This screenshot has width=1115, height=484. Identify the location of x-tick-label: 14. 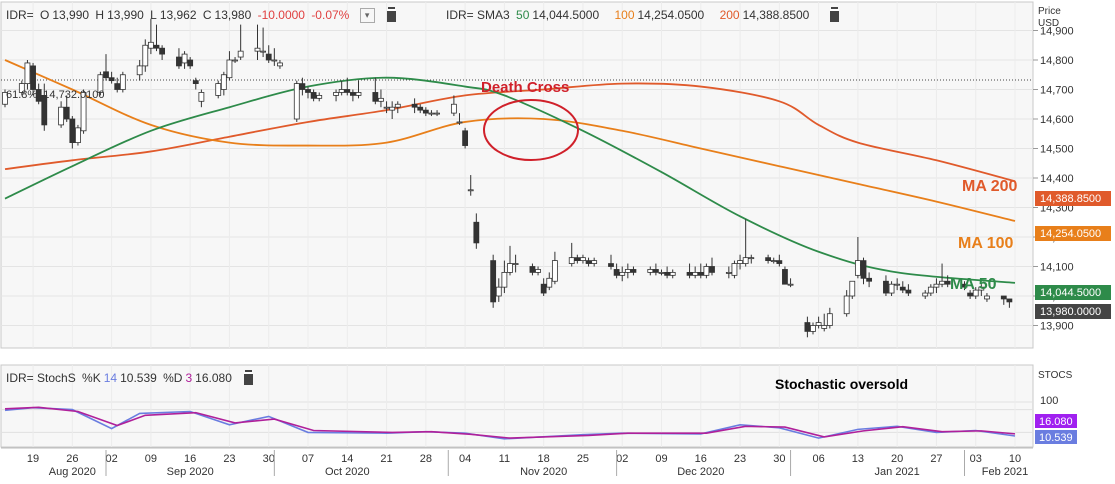
(347, 459).